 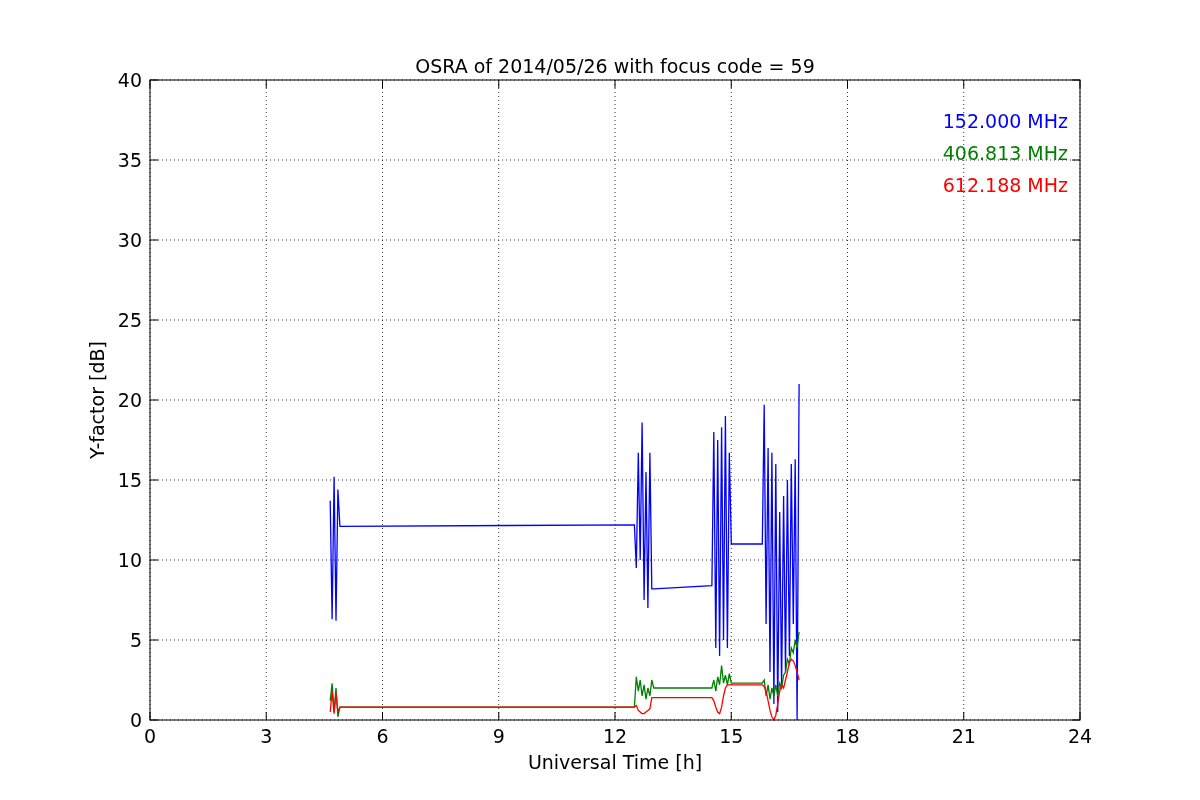 What do you see at coordinates (97, 400) in the screenshot?
I see `y-axis-label: Y-factor [dB]` at bounding box center [97, 400].